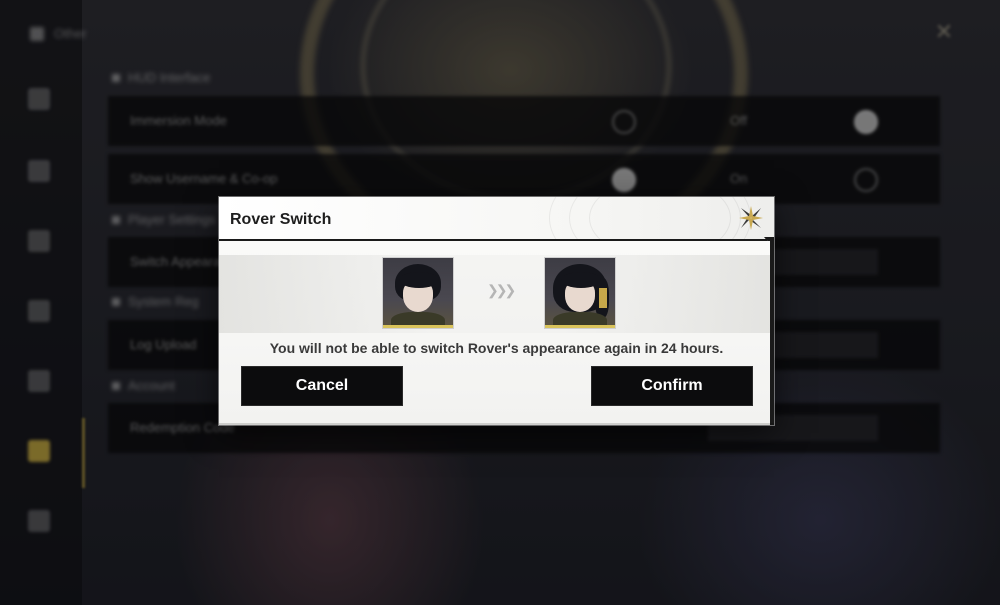 The image size is (1000, 605). I want to click on cancel-button: Cancel, so click(322, 386).